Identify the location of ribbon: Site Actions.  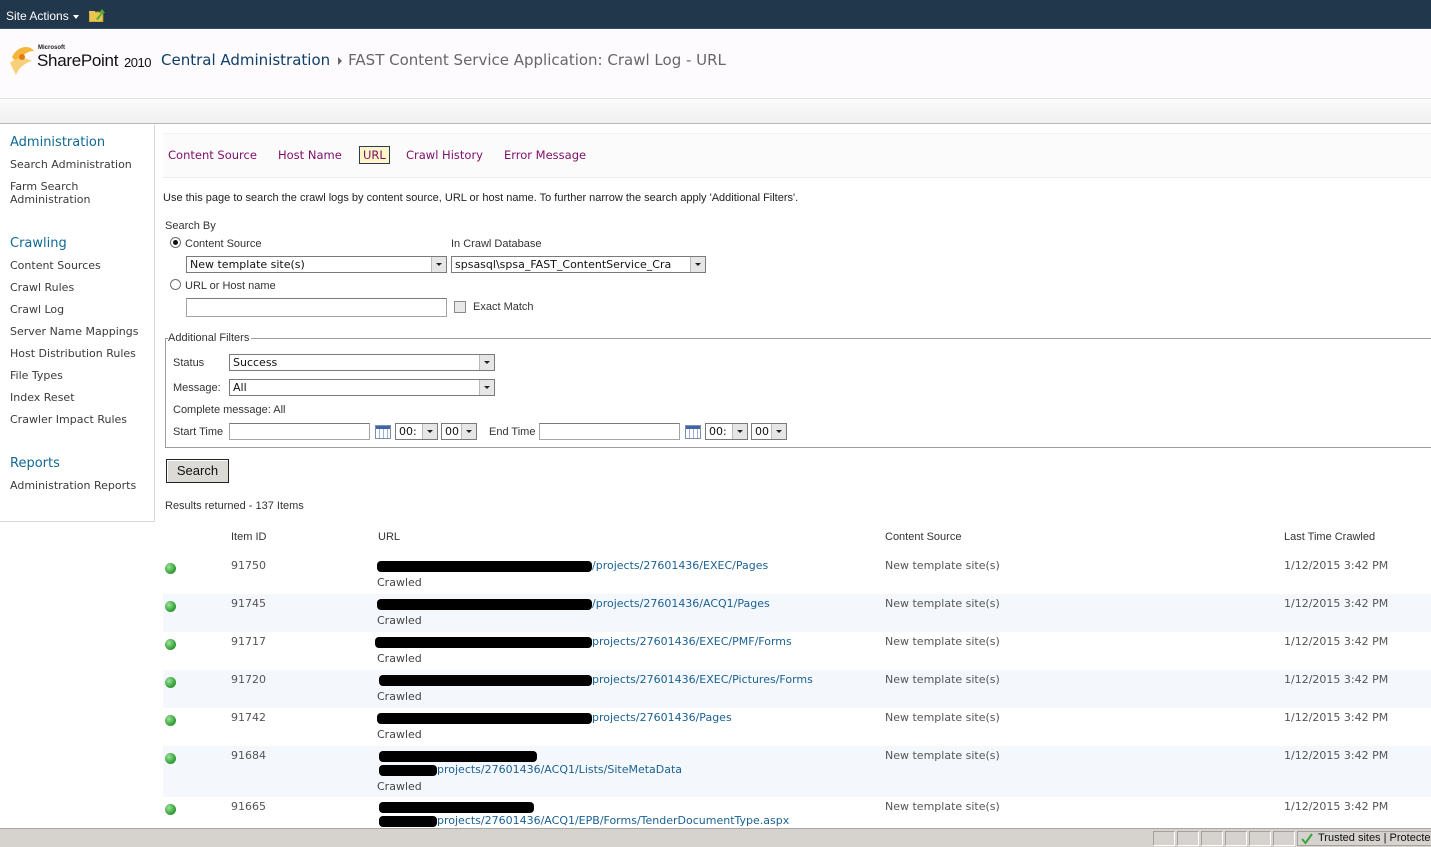
(715, 14).